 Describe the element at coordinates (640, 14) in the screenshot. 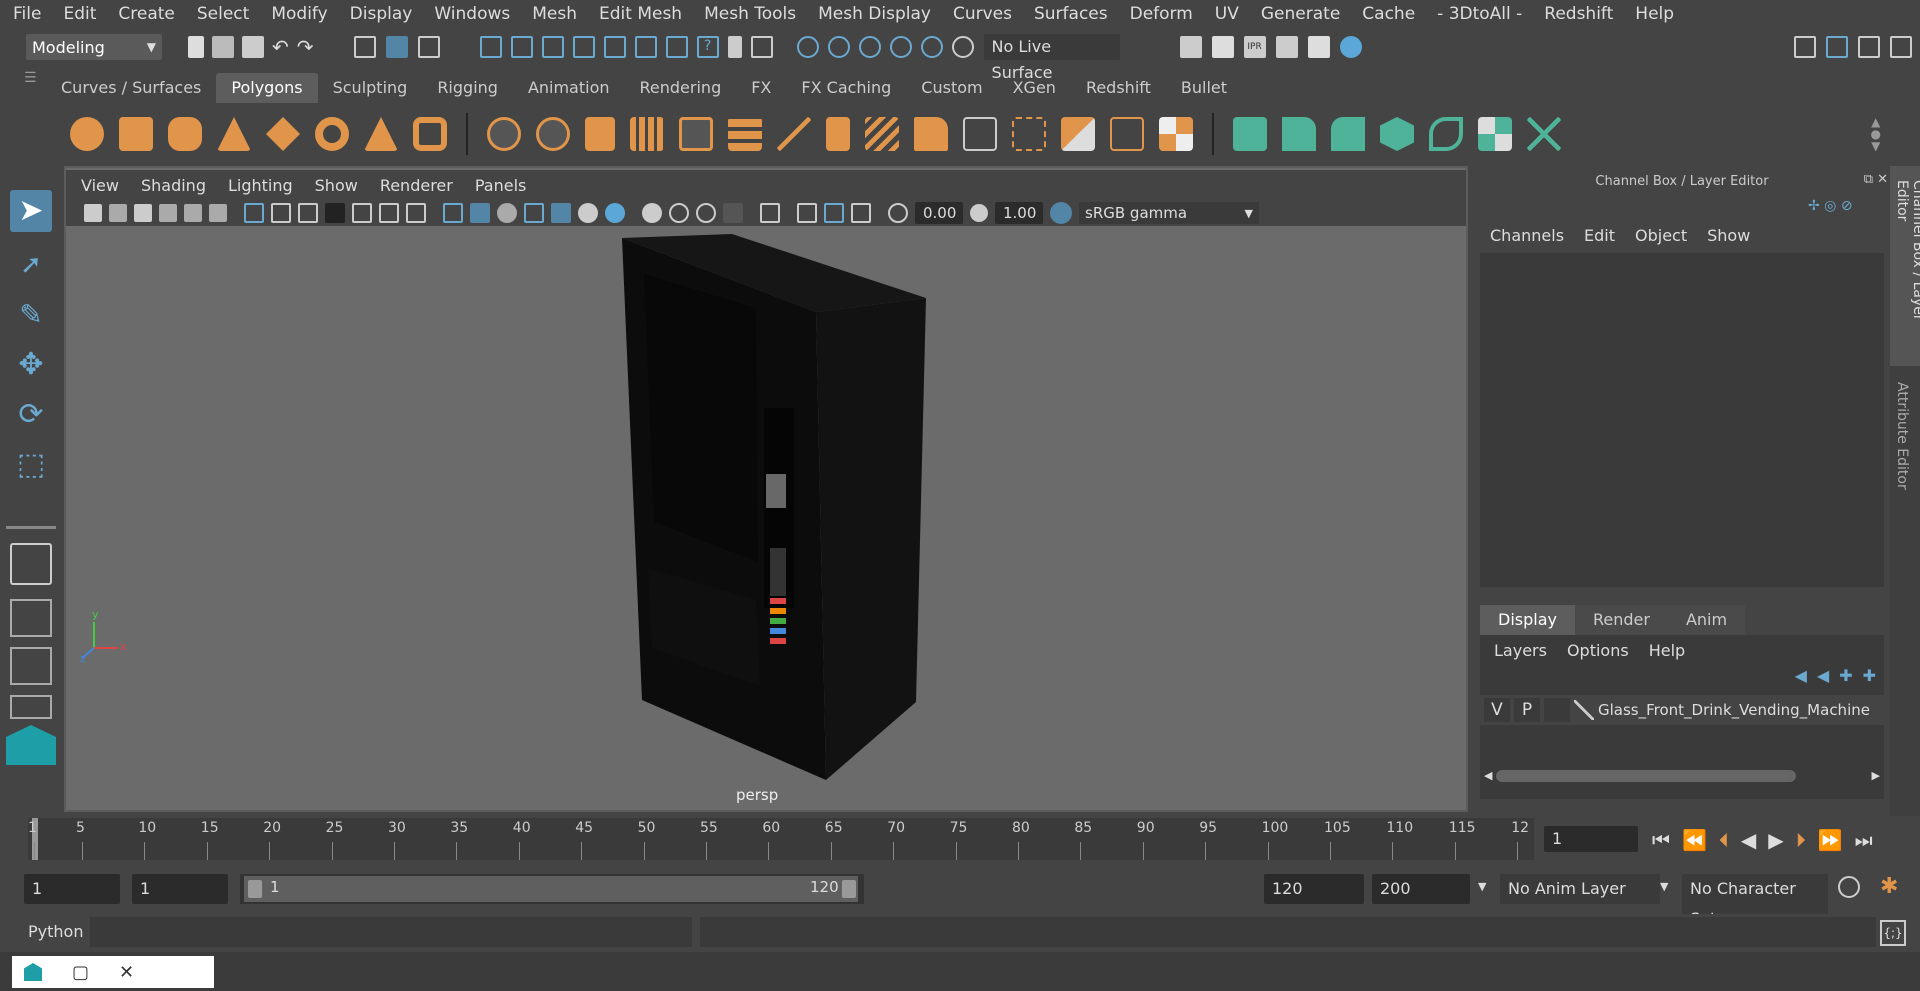

I see `menu-edit-mesh: Edit Mesh` at that location.